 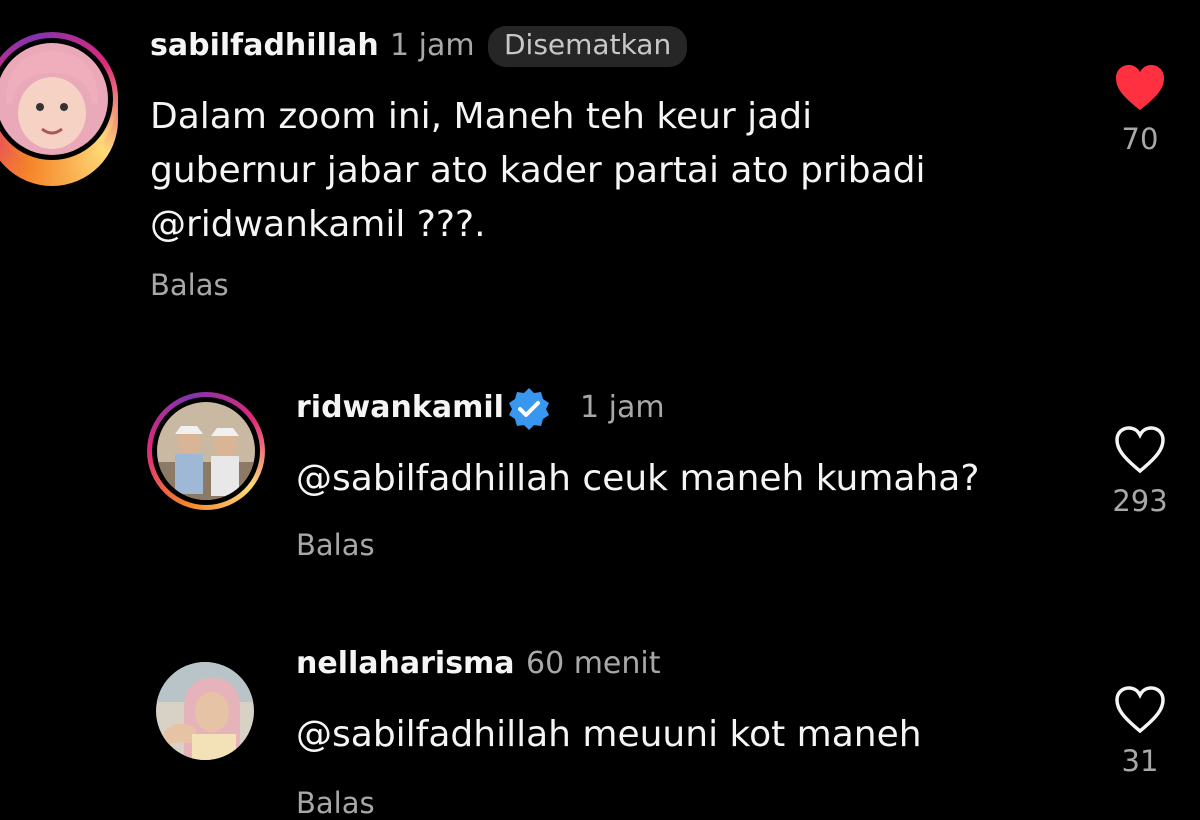 I want to click on mention-link: @ridwankamil ???., so click(x=318, y=224).